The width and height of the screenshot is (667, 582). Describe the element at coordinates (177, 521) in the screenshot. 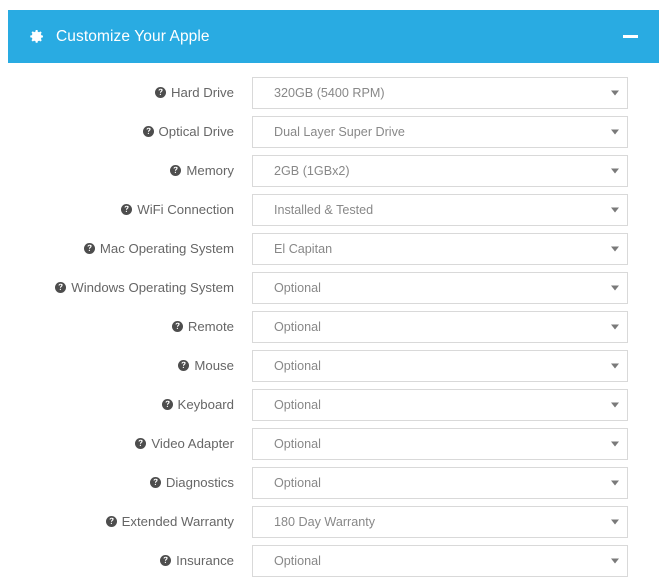

I see `row-label-text: Extended Warranty` at that location.